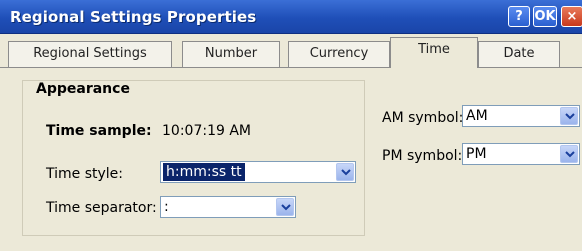 This screenshot has width=582, height=251. Describe the element at coordinates (521, 116) in the screenshot. I see `am-symbol-dropdown: AM` at that location.